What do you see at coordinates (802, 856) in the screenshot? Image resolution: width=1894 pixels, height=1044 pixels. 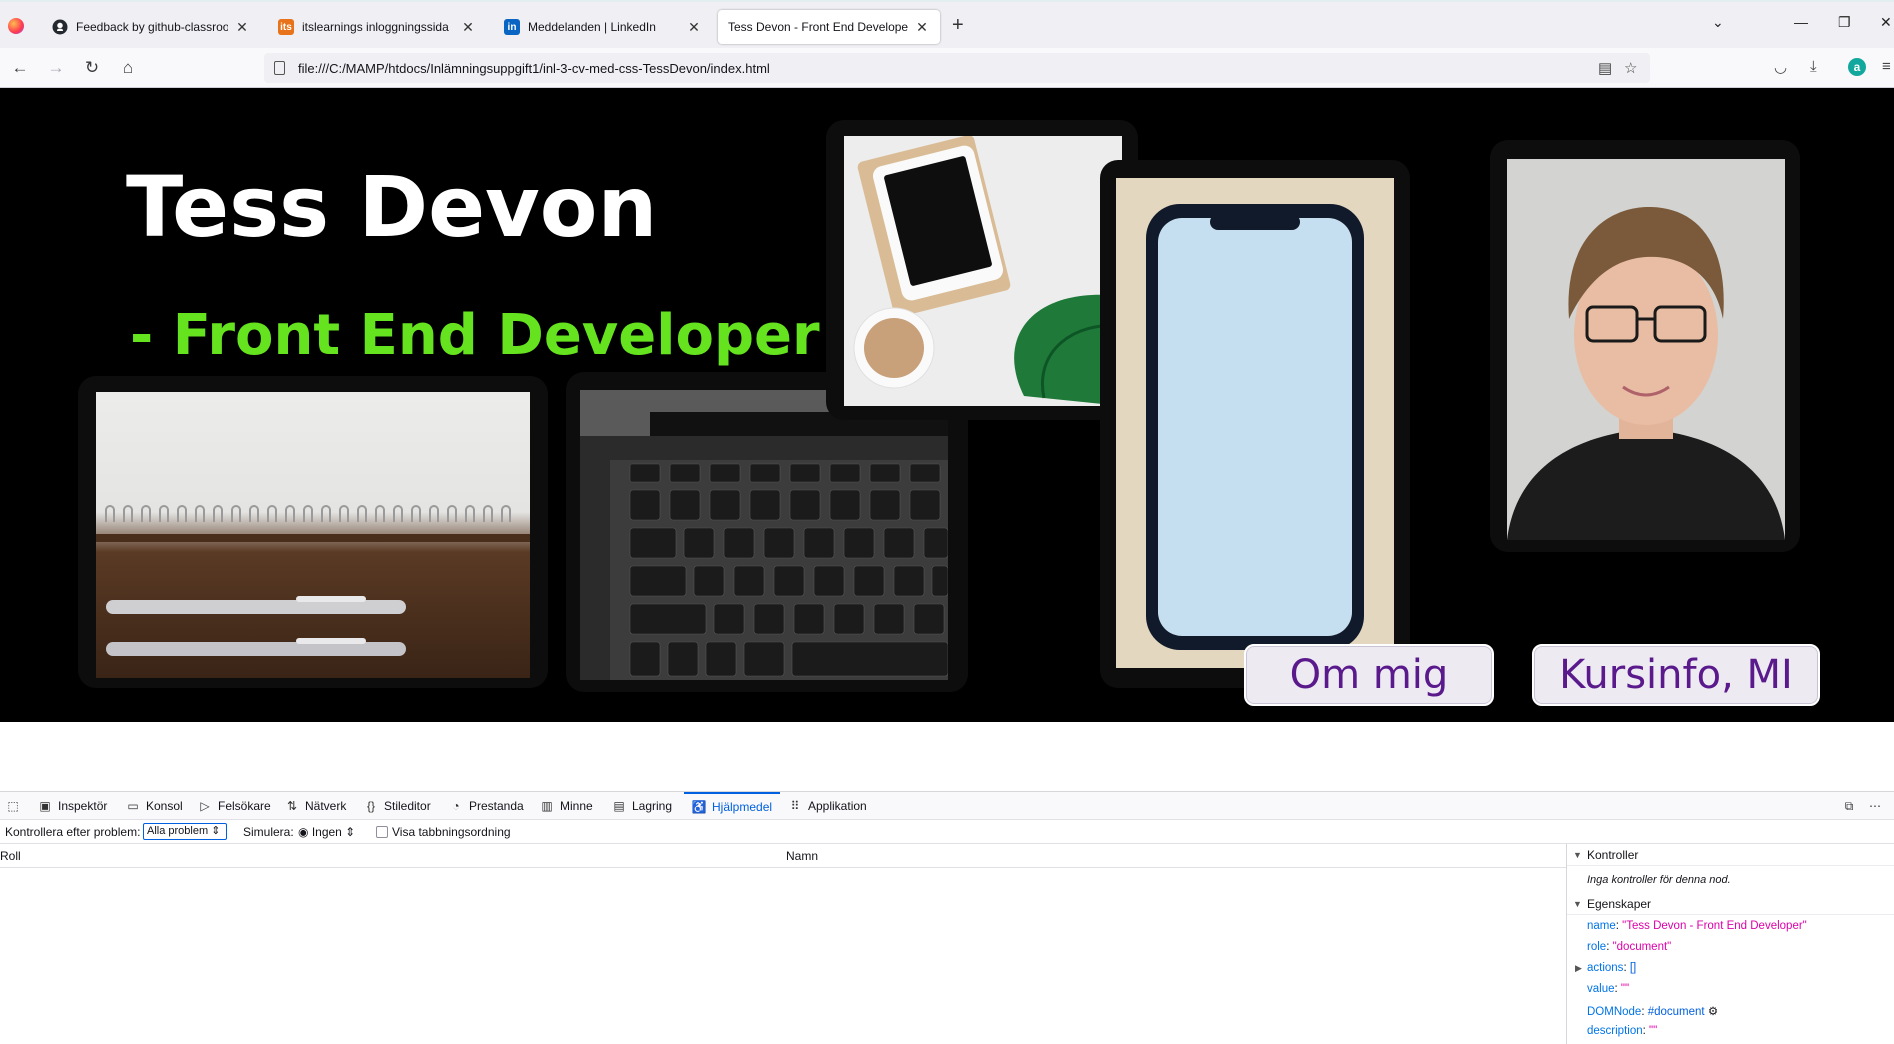 I see `column-namn: Namn` at bounding box center [802, 856].